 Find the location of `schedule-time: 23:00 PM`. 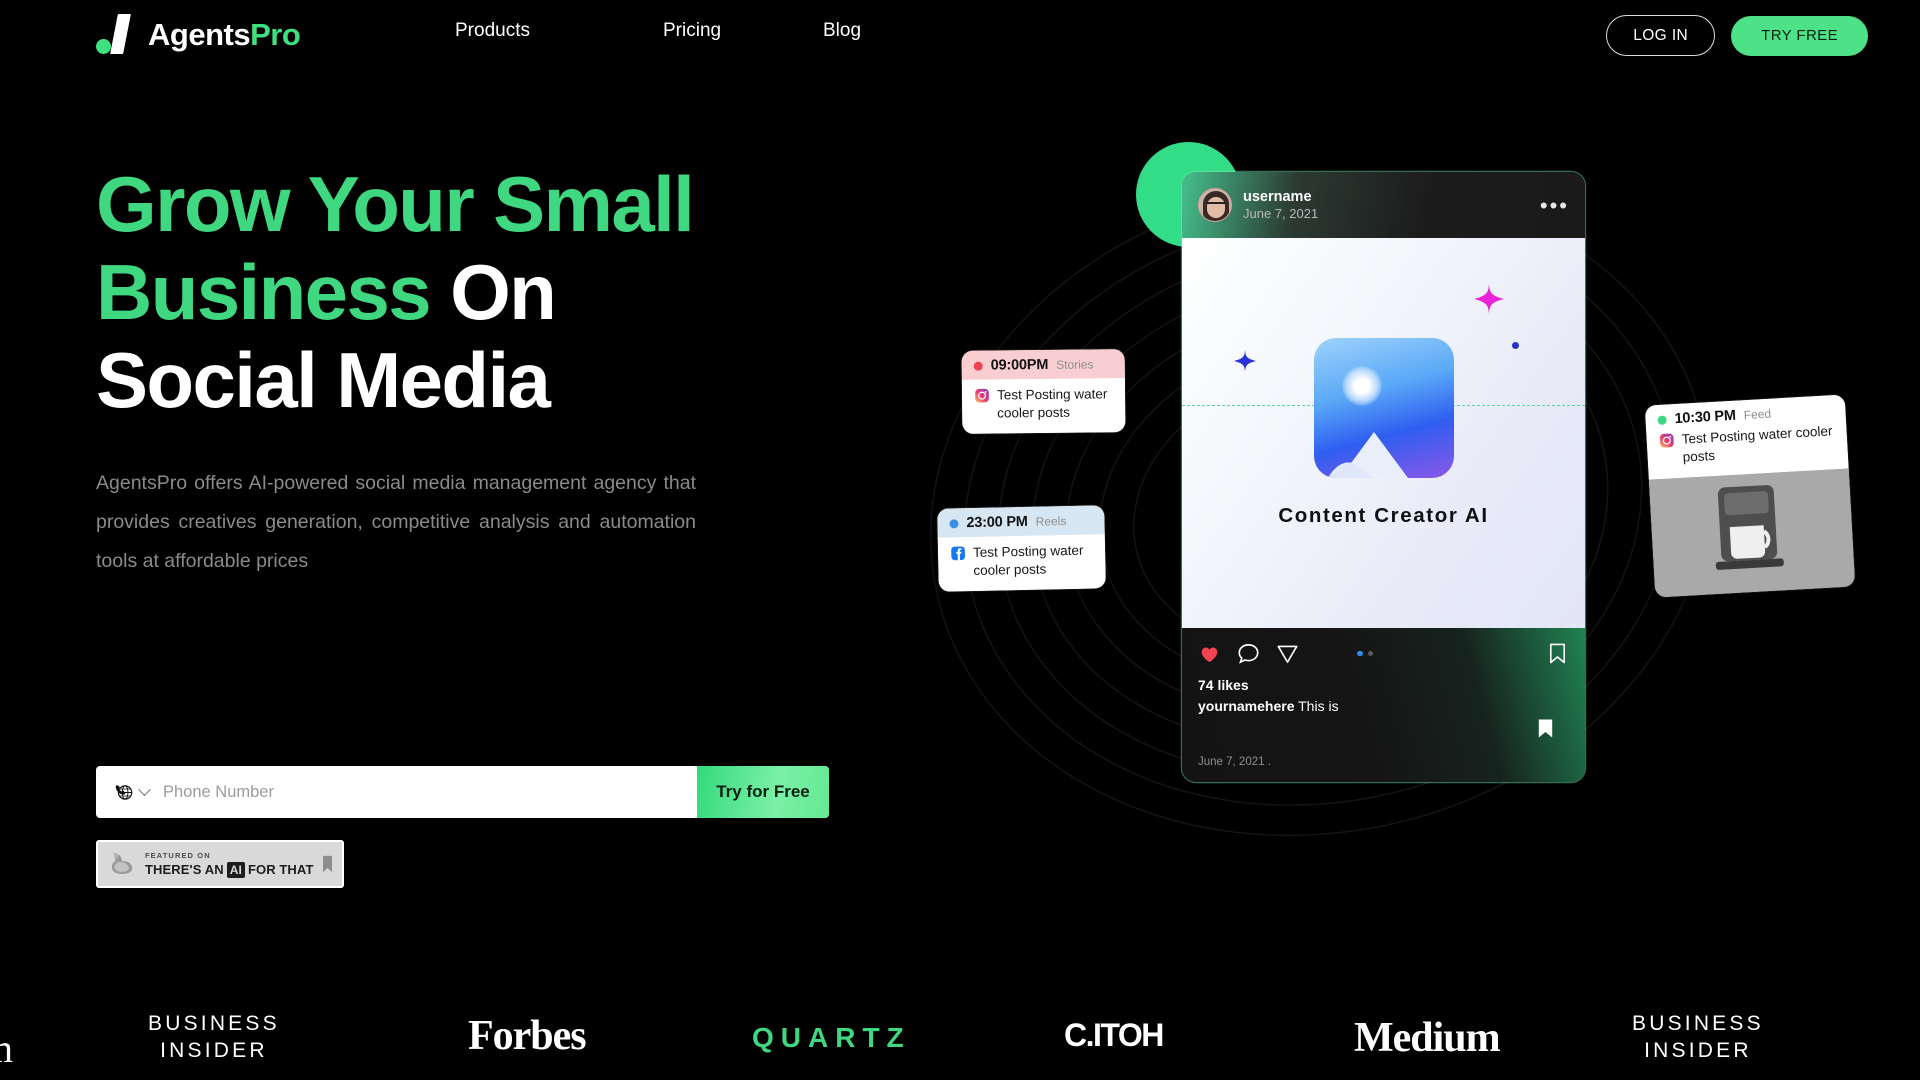

schedule-time: 23:00 PM is located at coordinates (997, 522).